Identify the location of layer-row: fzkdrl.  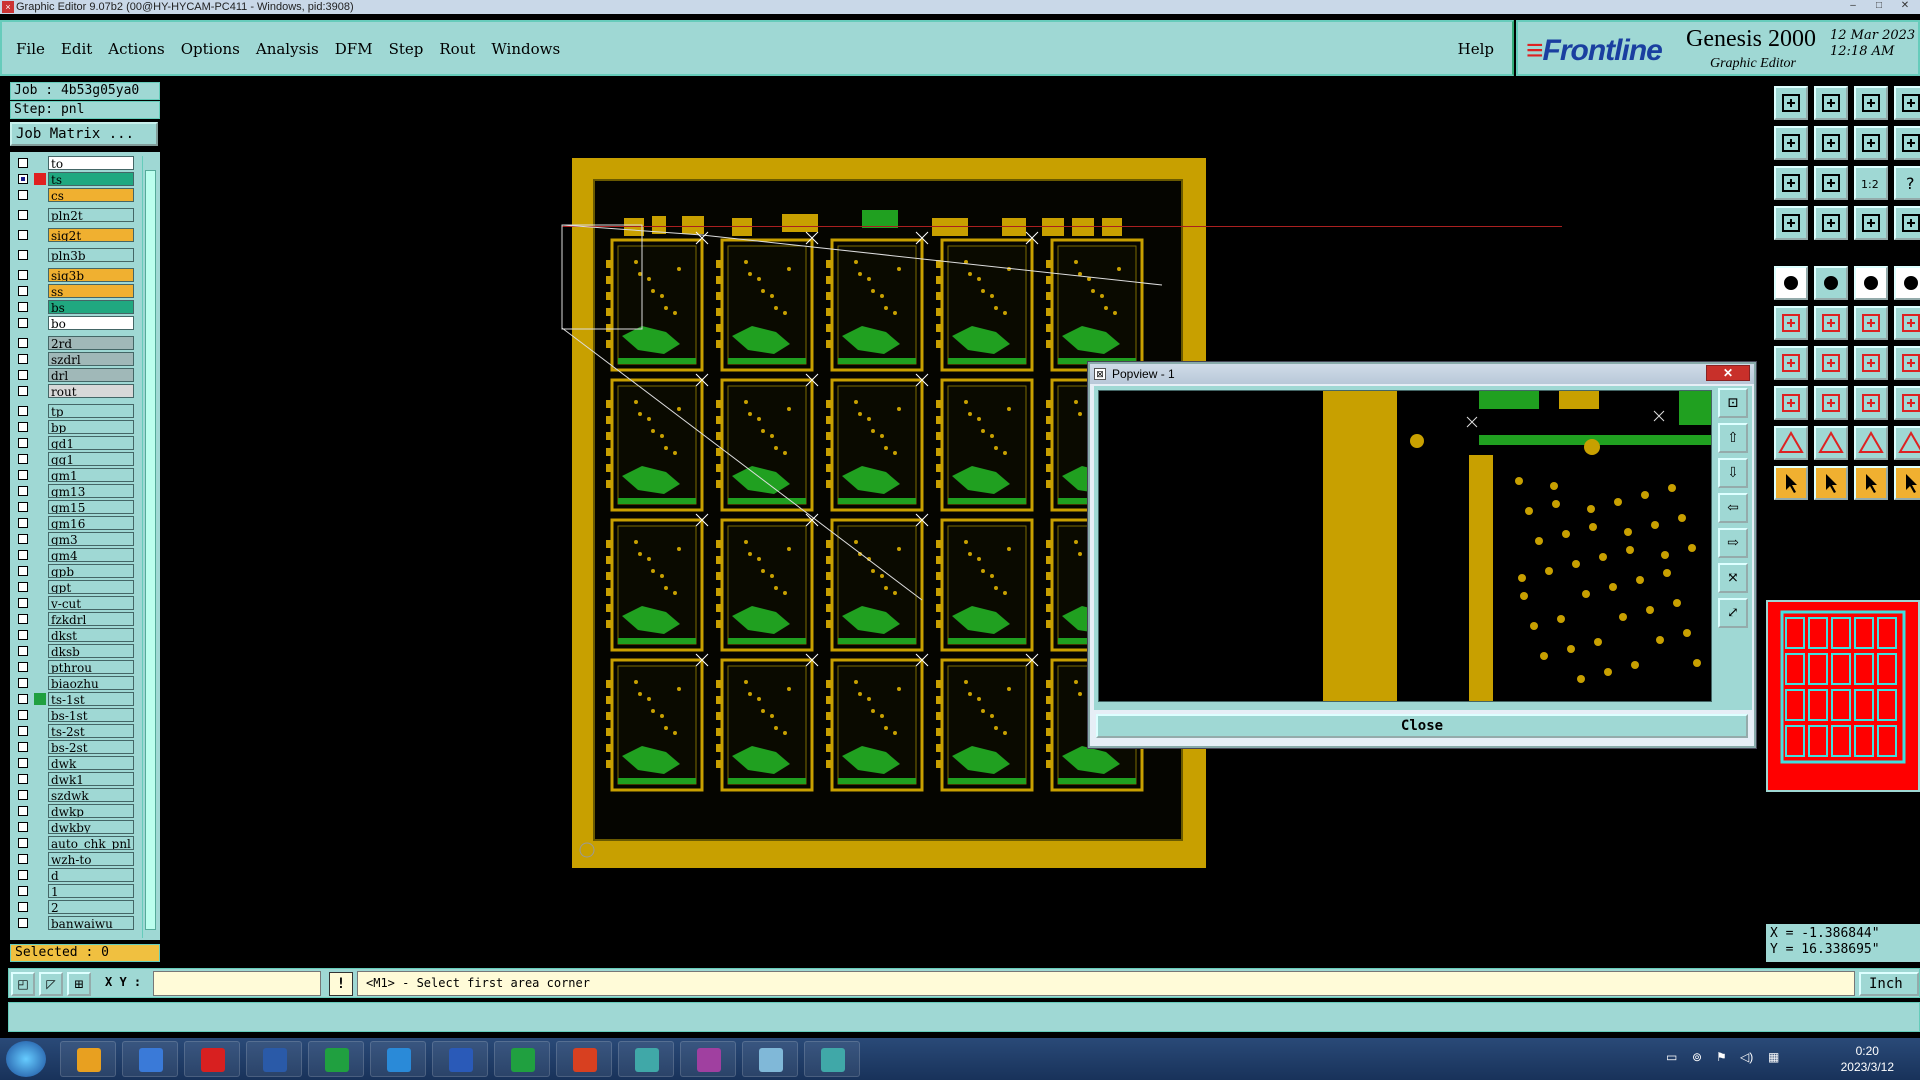
(73, 619).